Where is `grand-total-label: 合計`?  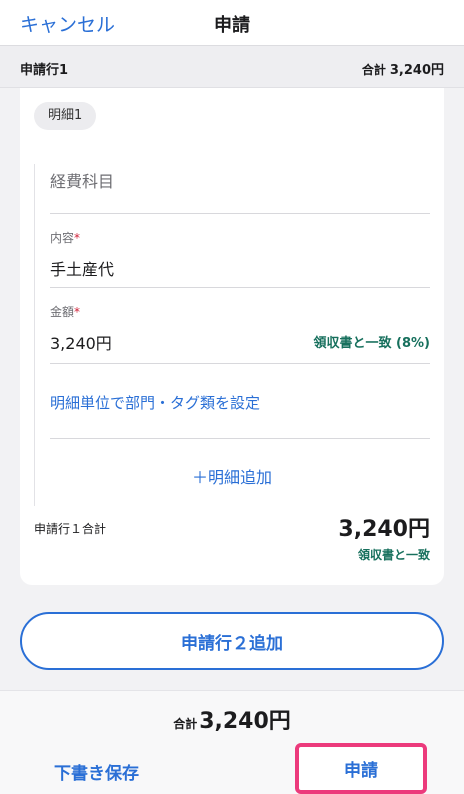 grand-total-label: 合計 is located at coordinates (185, 724).